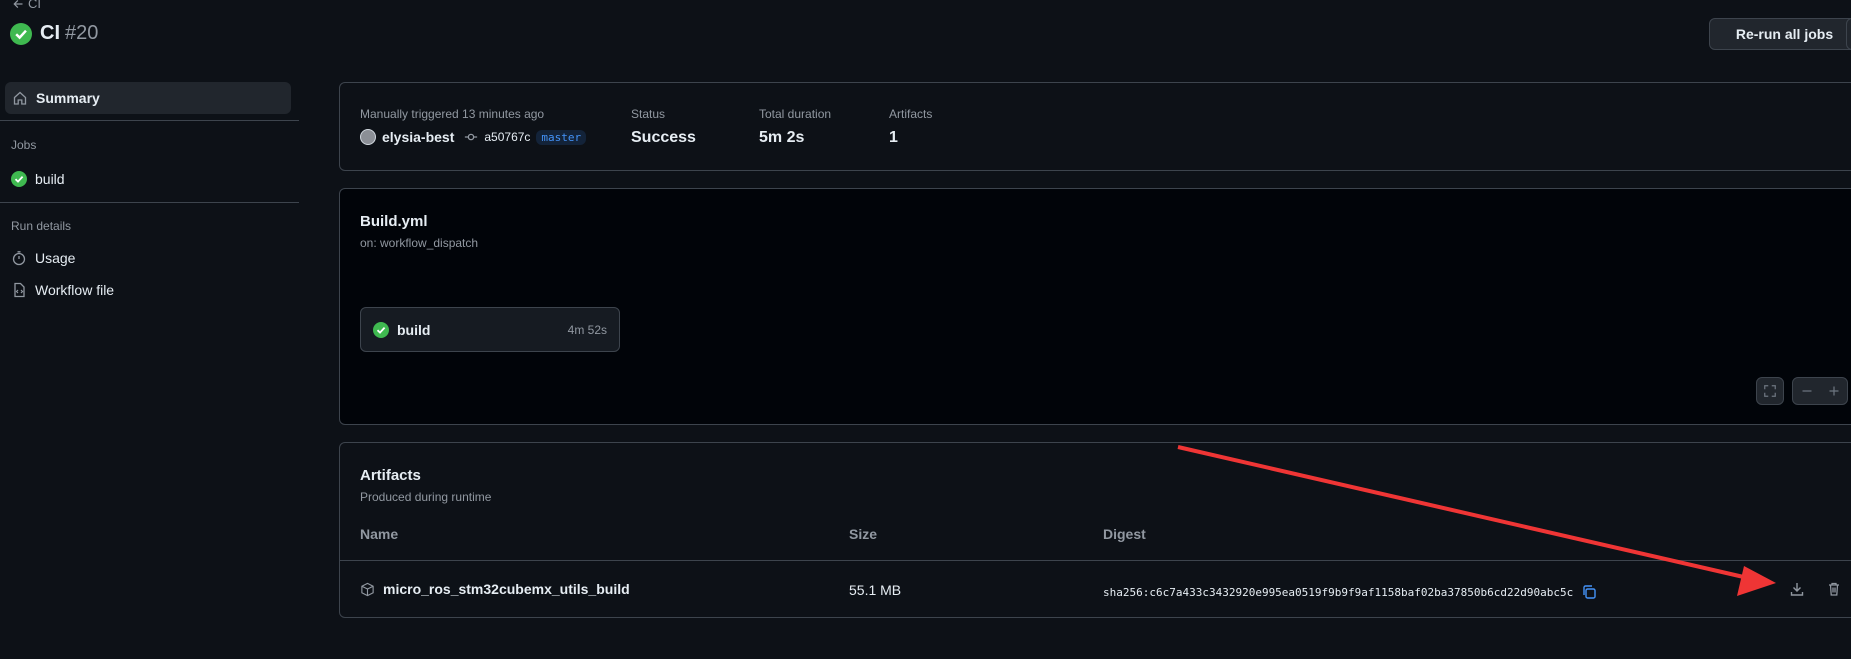 This screenshot has height=659, width=1851. I want to click on more-options-button, so click(1848, 34).